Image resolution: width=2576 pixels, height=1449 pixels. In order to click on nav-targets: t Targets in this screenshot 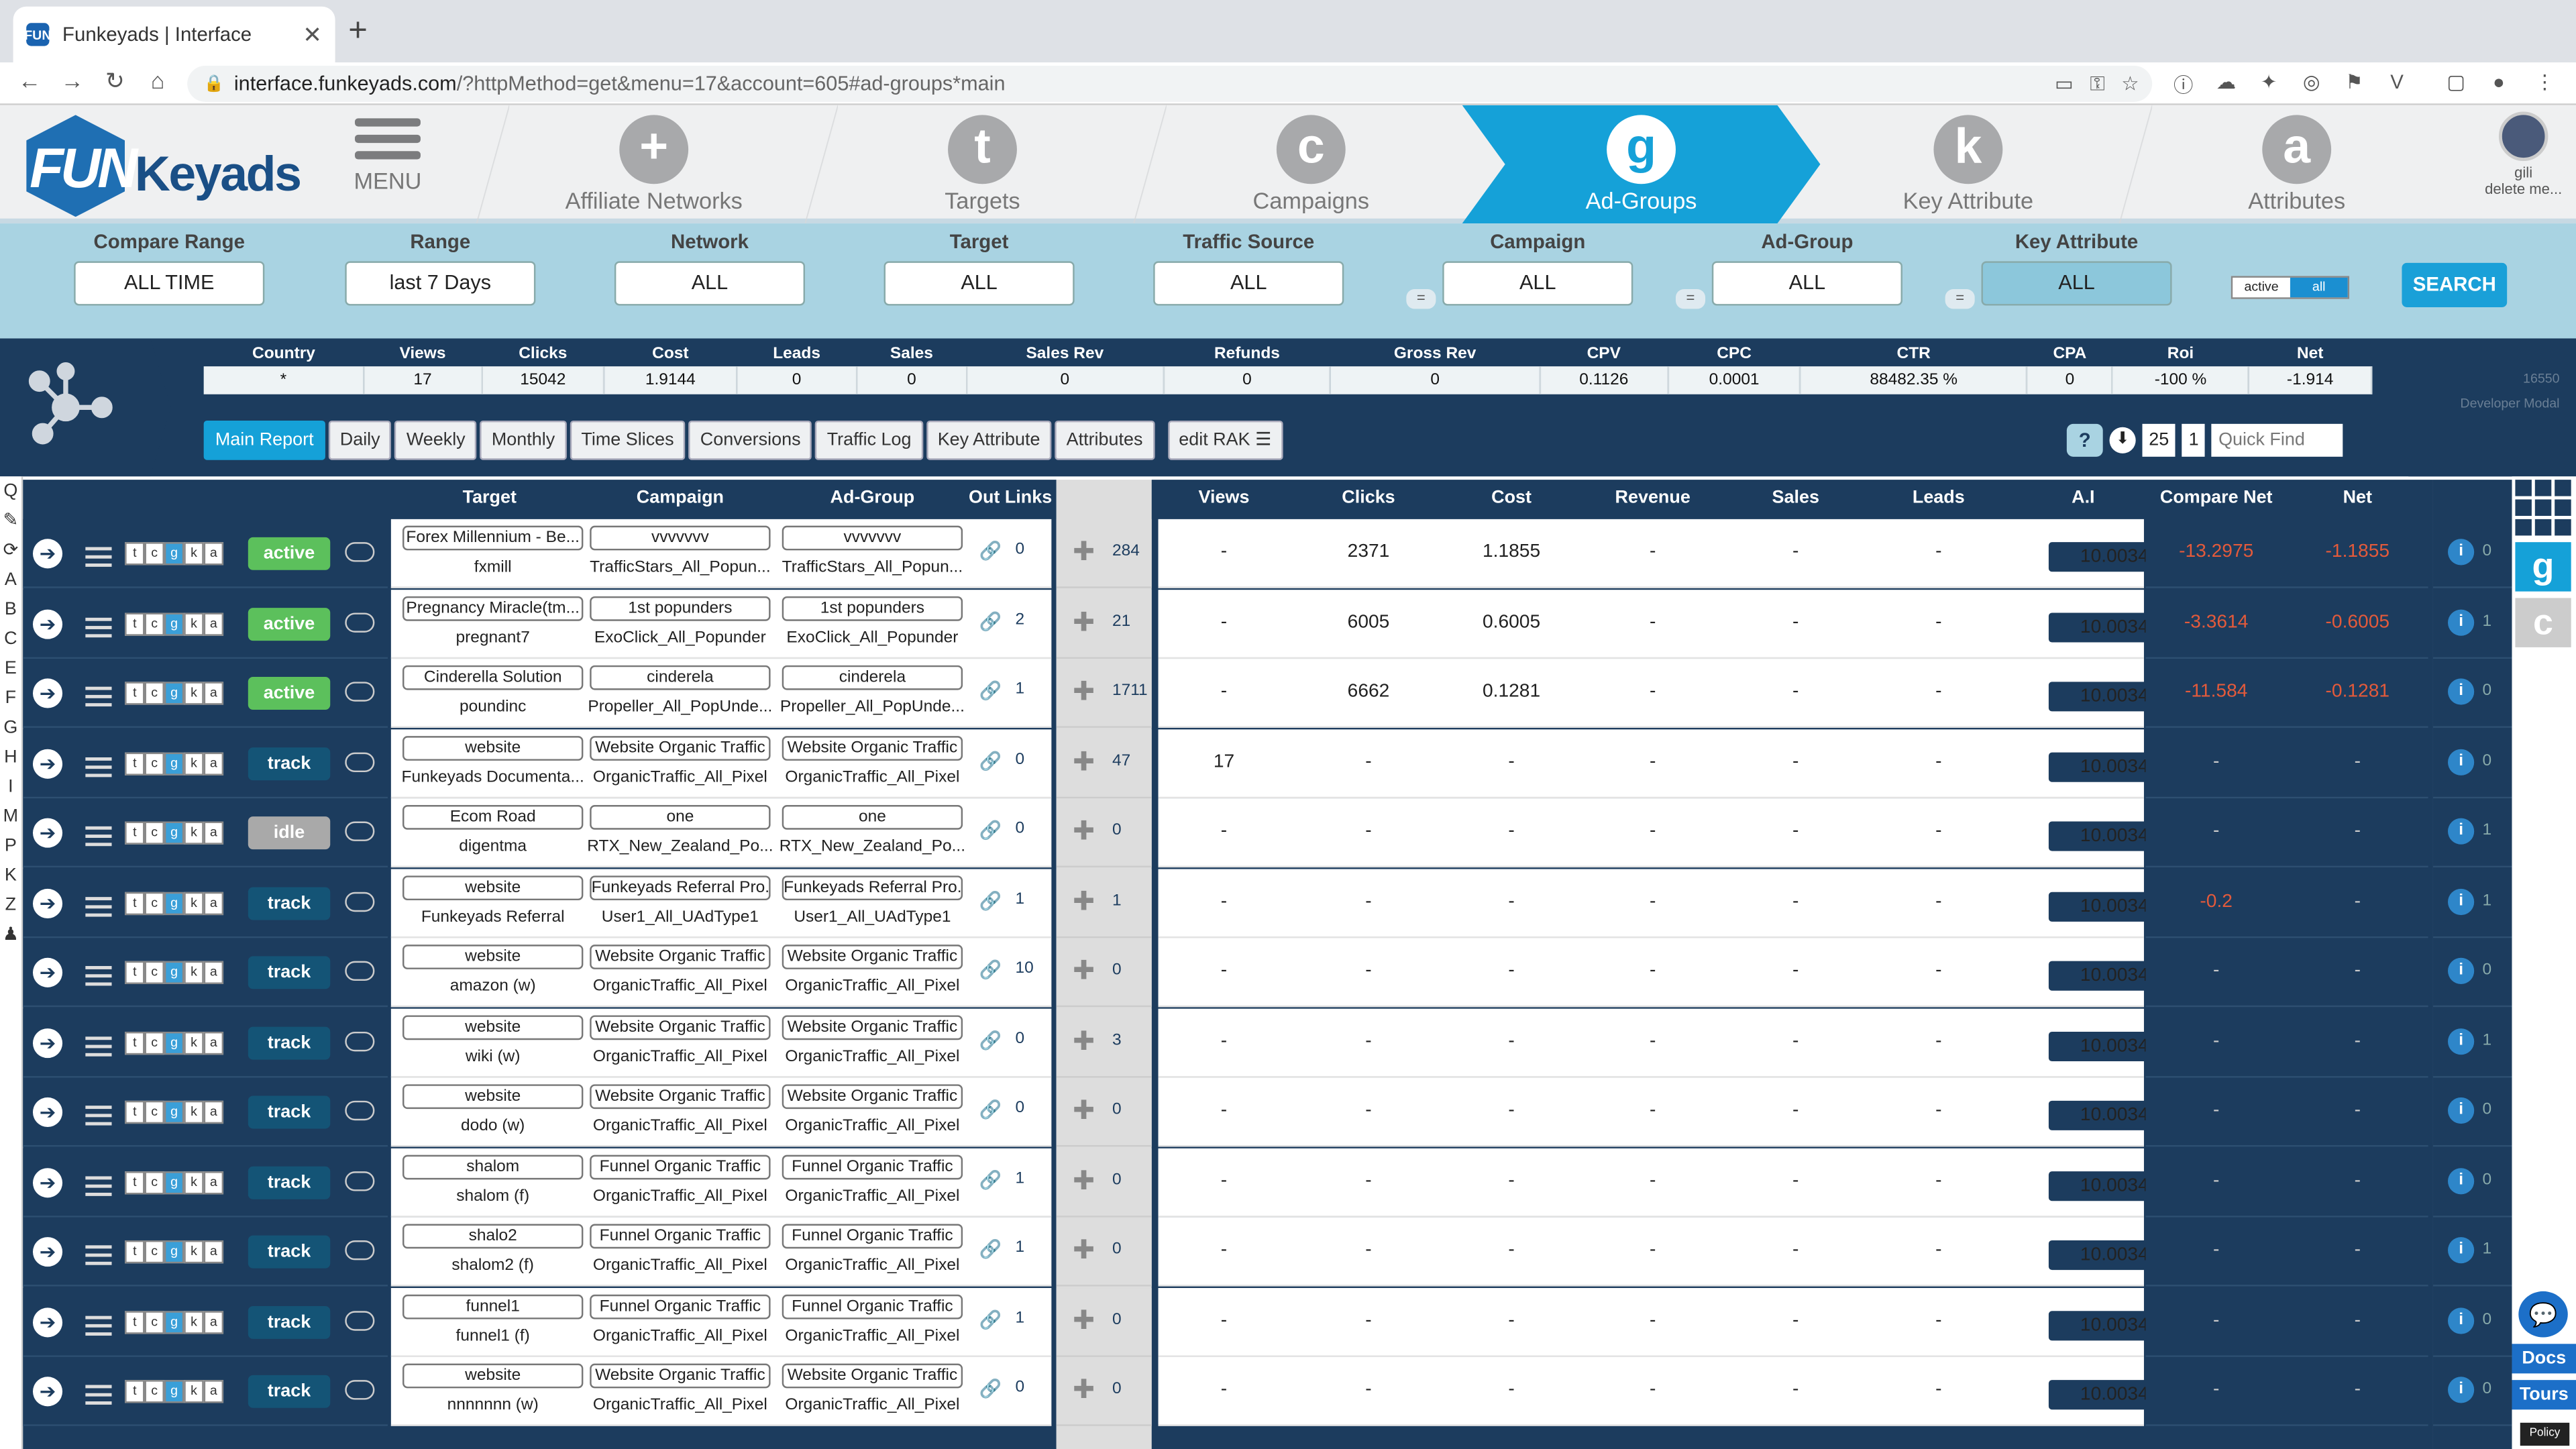, I will do `click(982, 164)`.